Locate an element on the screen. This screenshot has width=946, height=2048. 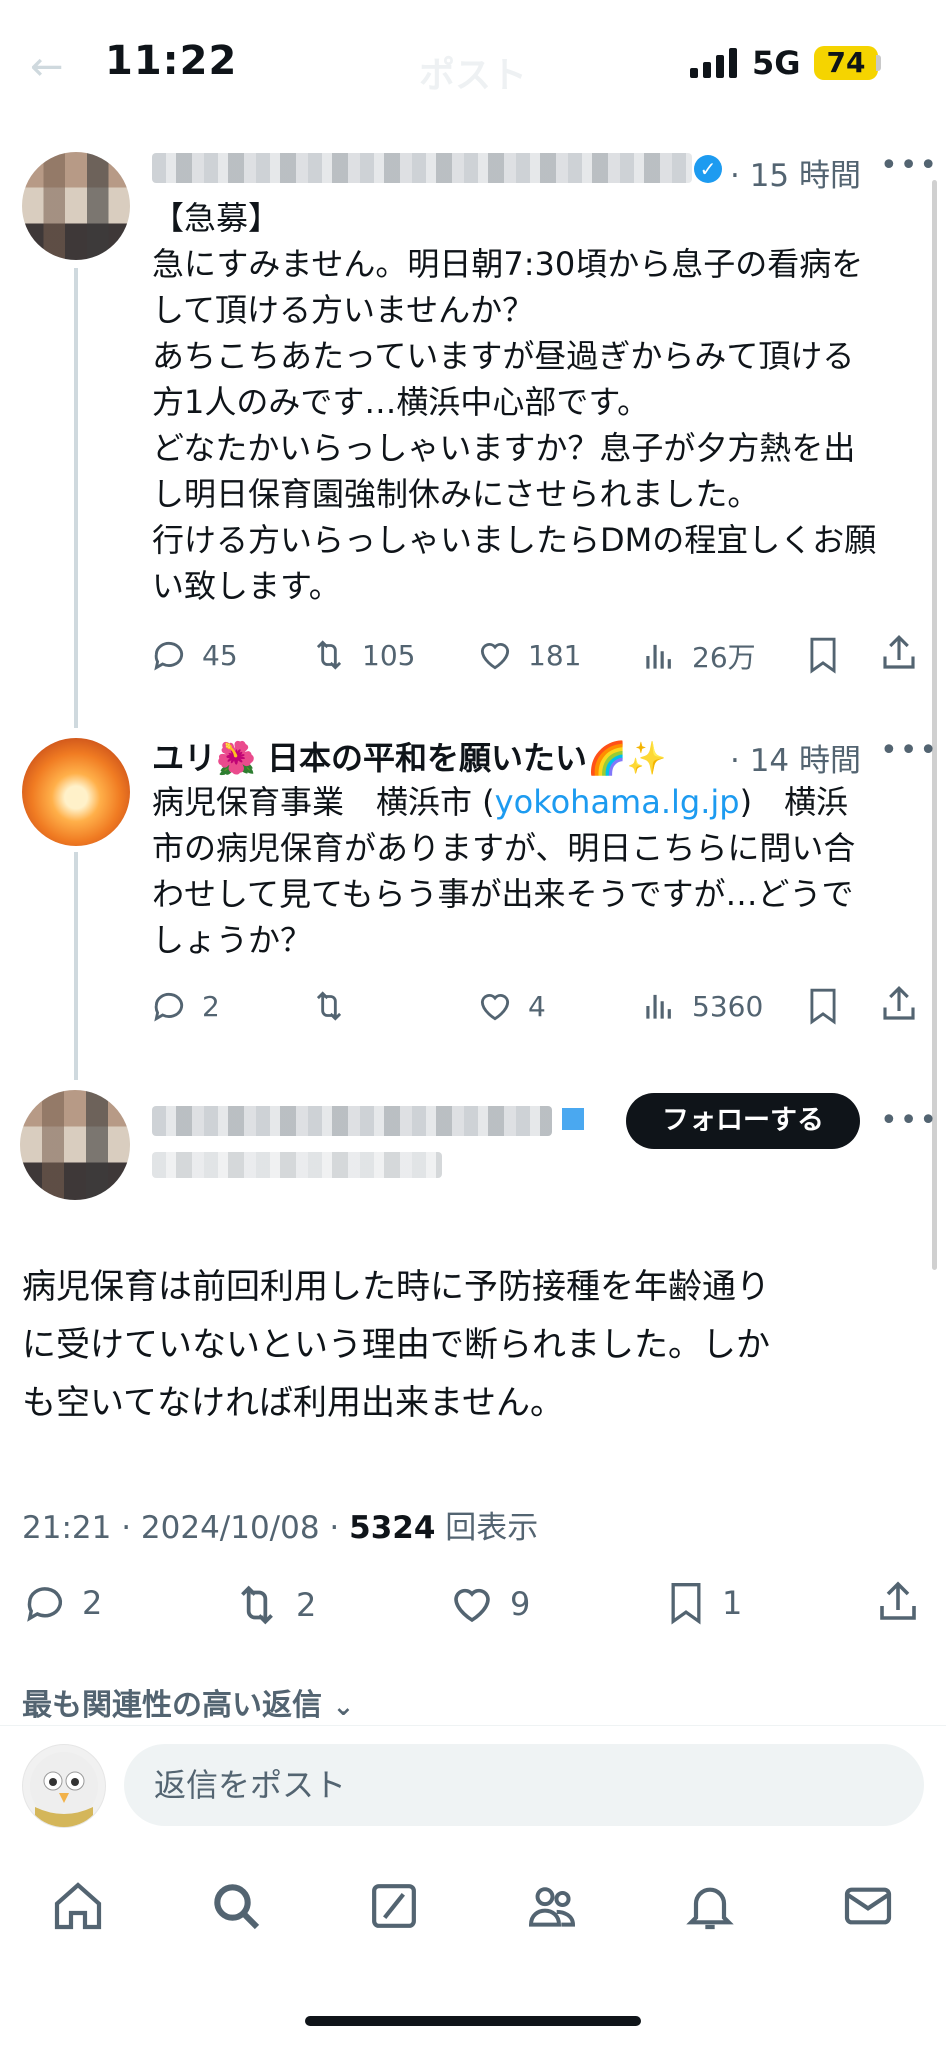
views-label: 回表示 is located at coordinates (492, 1528).